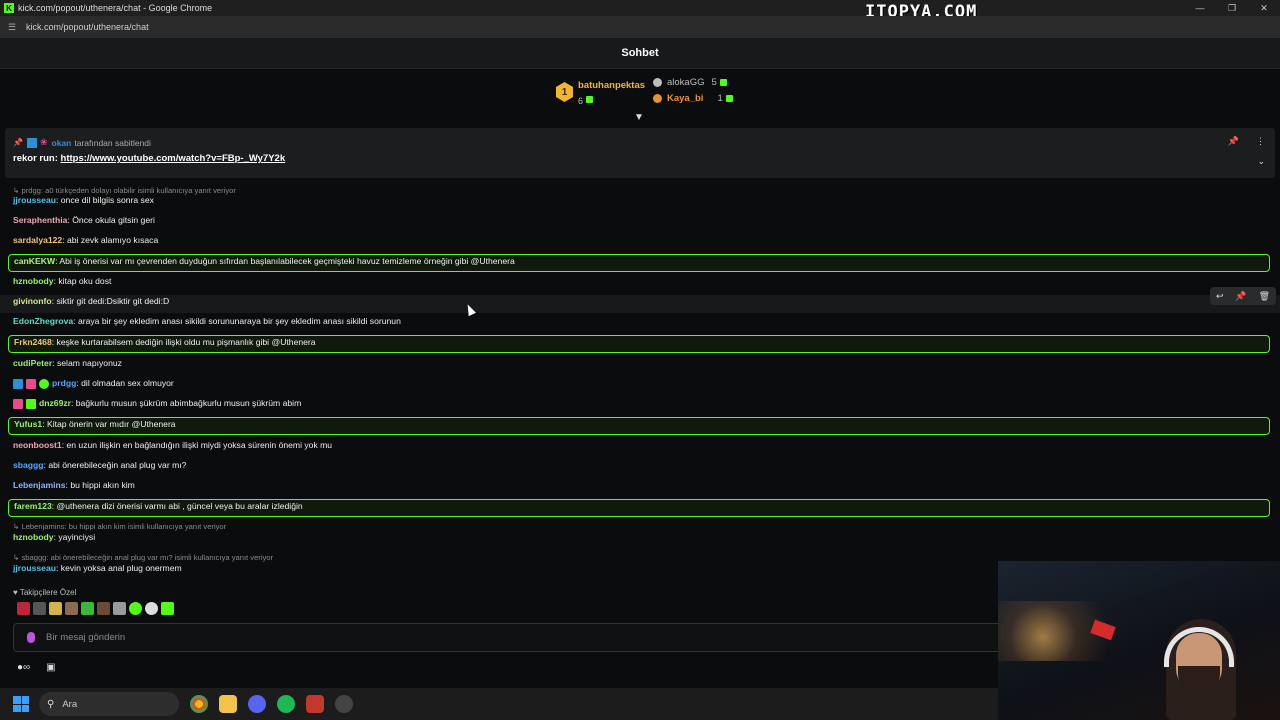 This screenshot has width=1280, height=720. I want to click on expand-leaderboard-icon: ▼, so click(639, 117).